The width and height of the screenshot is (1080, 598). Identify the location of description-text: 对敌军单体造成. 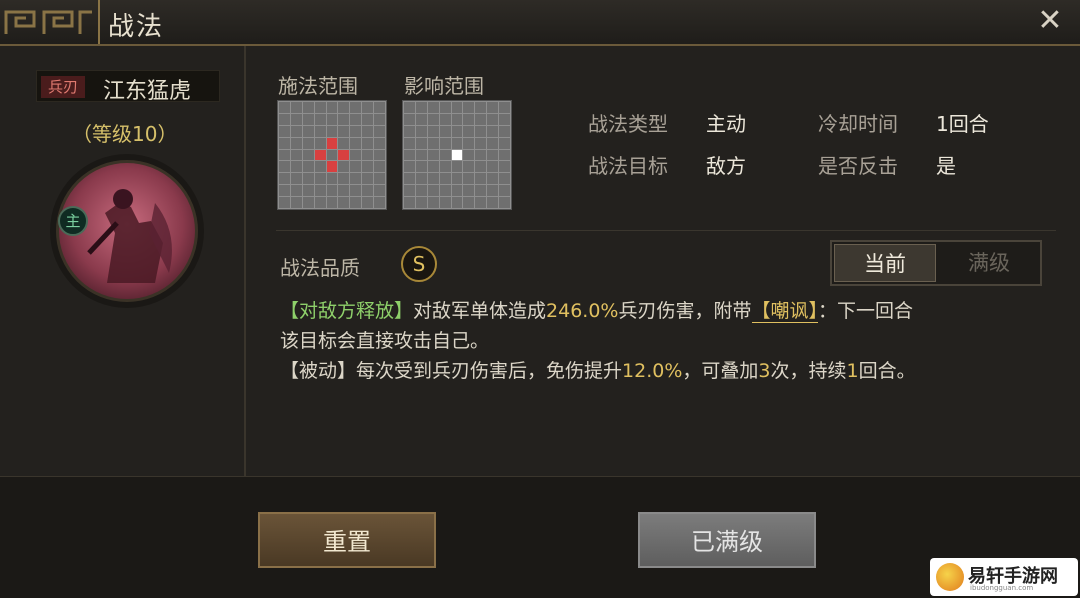
(480, 311).